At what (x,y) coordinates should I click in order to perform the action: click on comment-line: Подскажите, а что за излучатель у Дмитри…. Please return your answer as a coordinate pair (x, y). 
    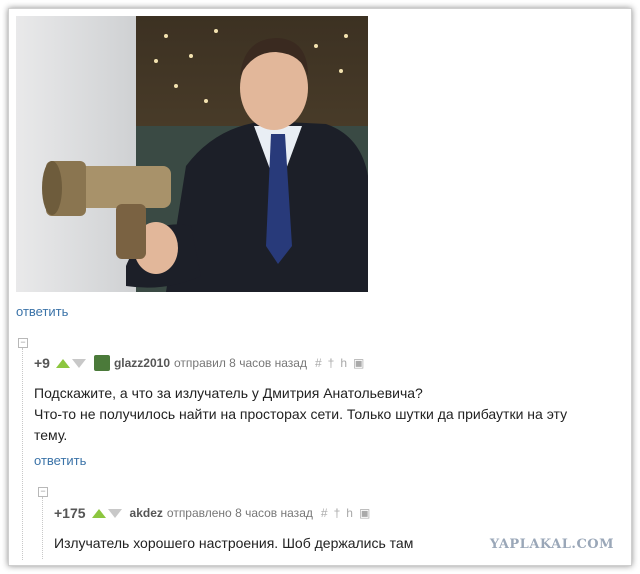
    Looking at the image, I should click on (228, 393).